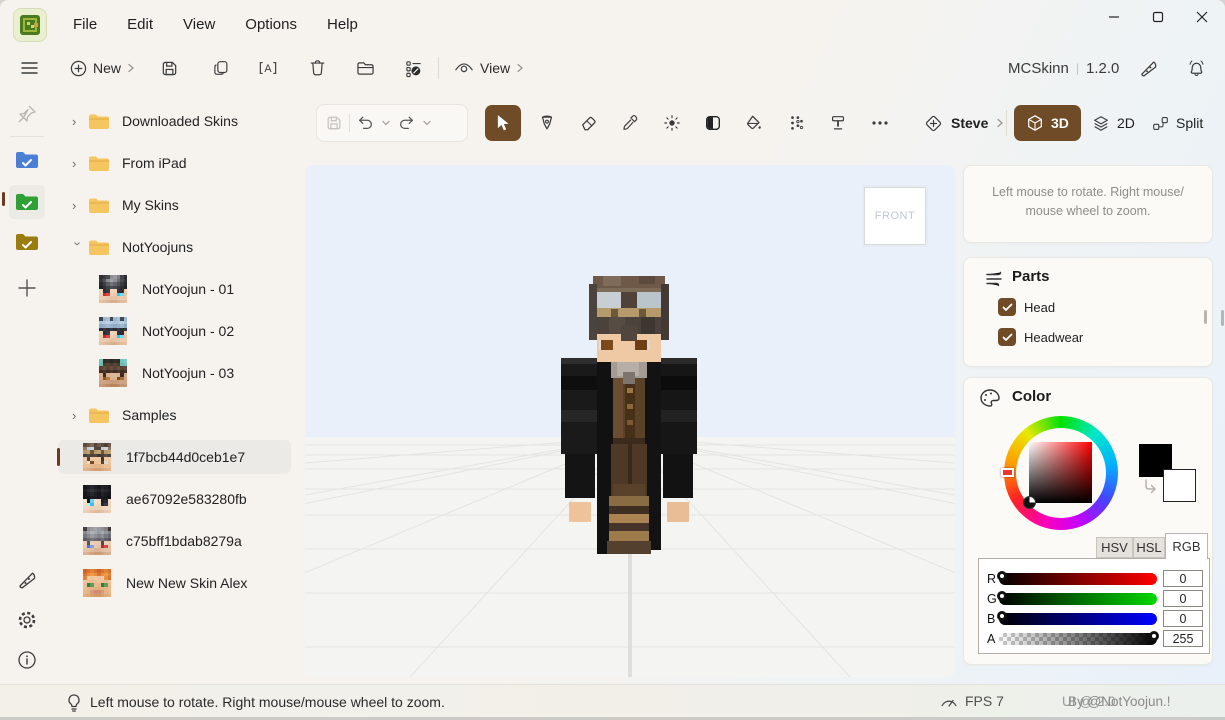 Image resolution: width=1225 pixels, height=720 pixels. What do you see at coordinates (503, 123) in the screenshot?
I see `tool-cursor` at bounding box center [503, 123].